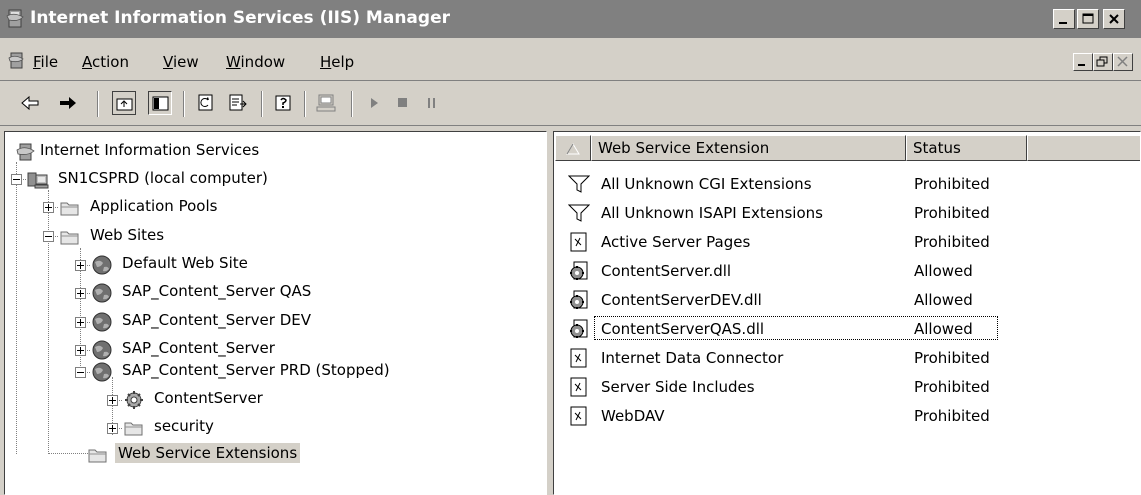  I want to click on tree-label: SAP_Content_Server DEV, so click(217, 320).